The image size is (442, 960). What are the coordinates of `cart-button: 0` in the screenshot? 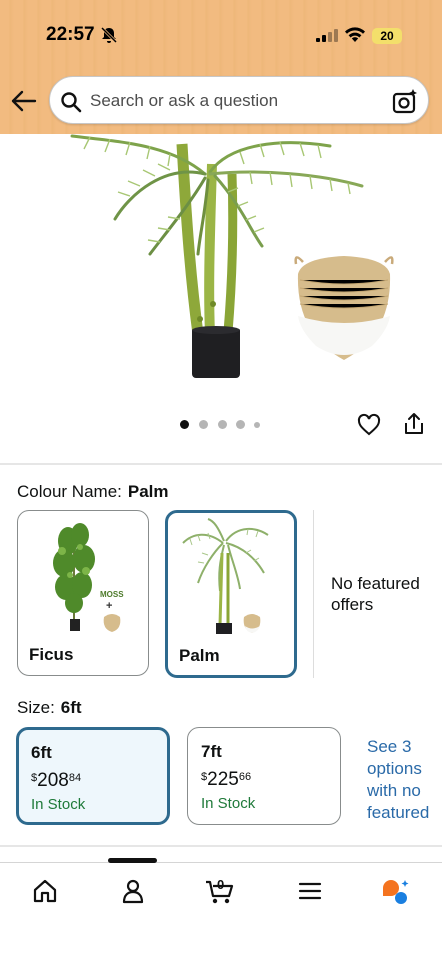 It's located at (220, 891).